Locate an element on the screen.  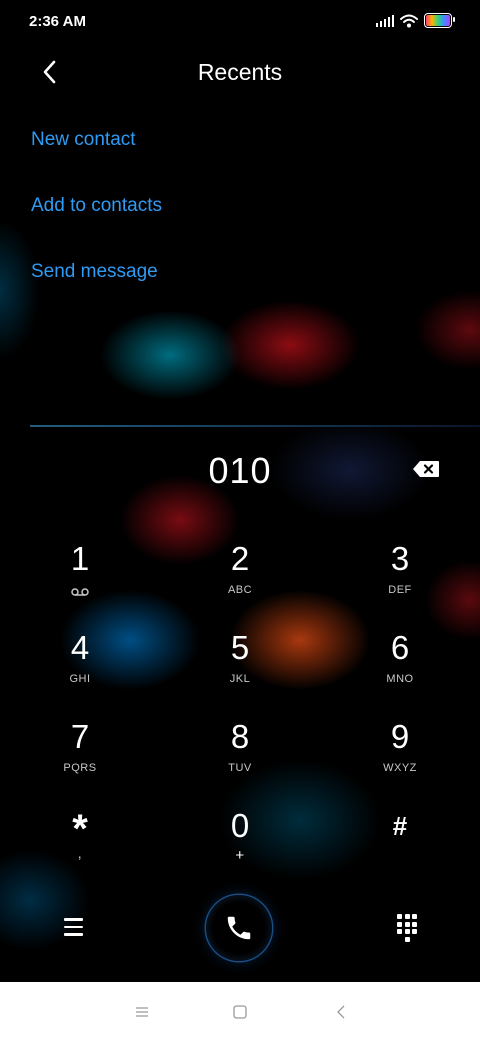
new-contact-link: New contact is located at coordinates (83, 140).